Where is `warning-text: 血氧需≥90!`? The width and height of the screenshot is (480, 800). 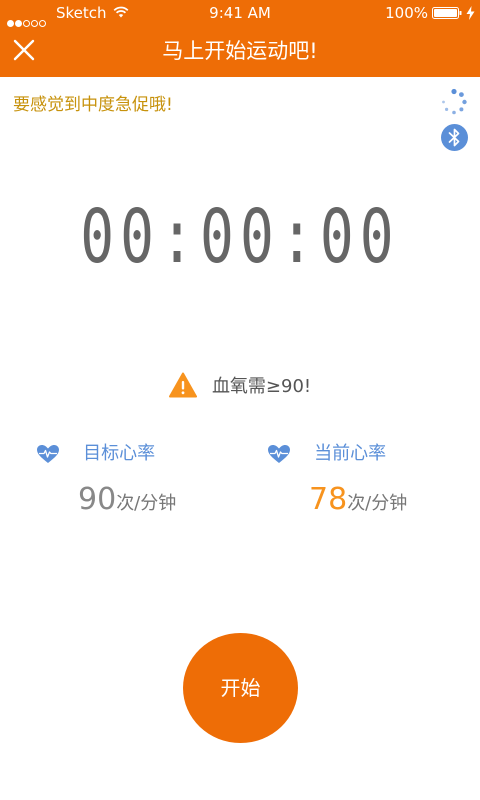 warning-text: 血氧需≥90! is located at coordinates (261, 386).